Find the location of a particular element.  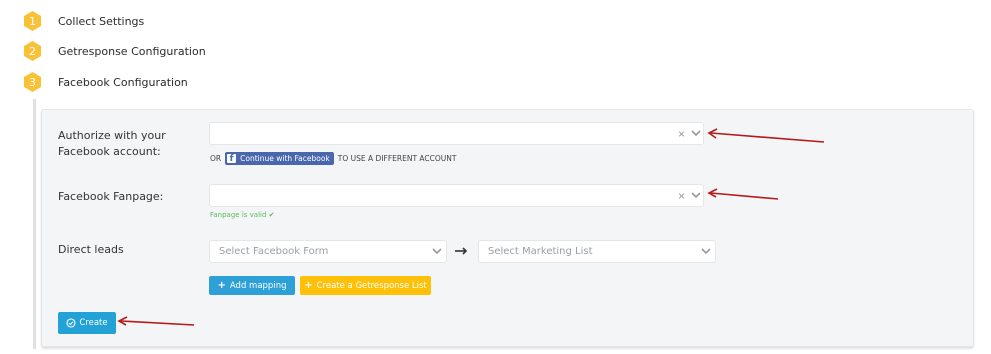

hint-prefix: OR is located at coordinates (216, 158).